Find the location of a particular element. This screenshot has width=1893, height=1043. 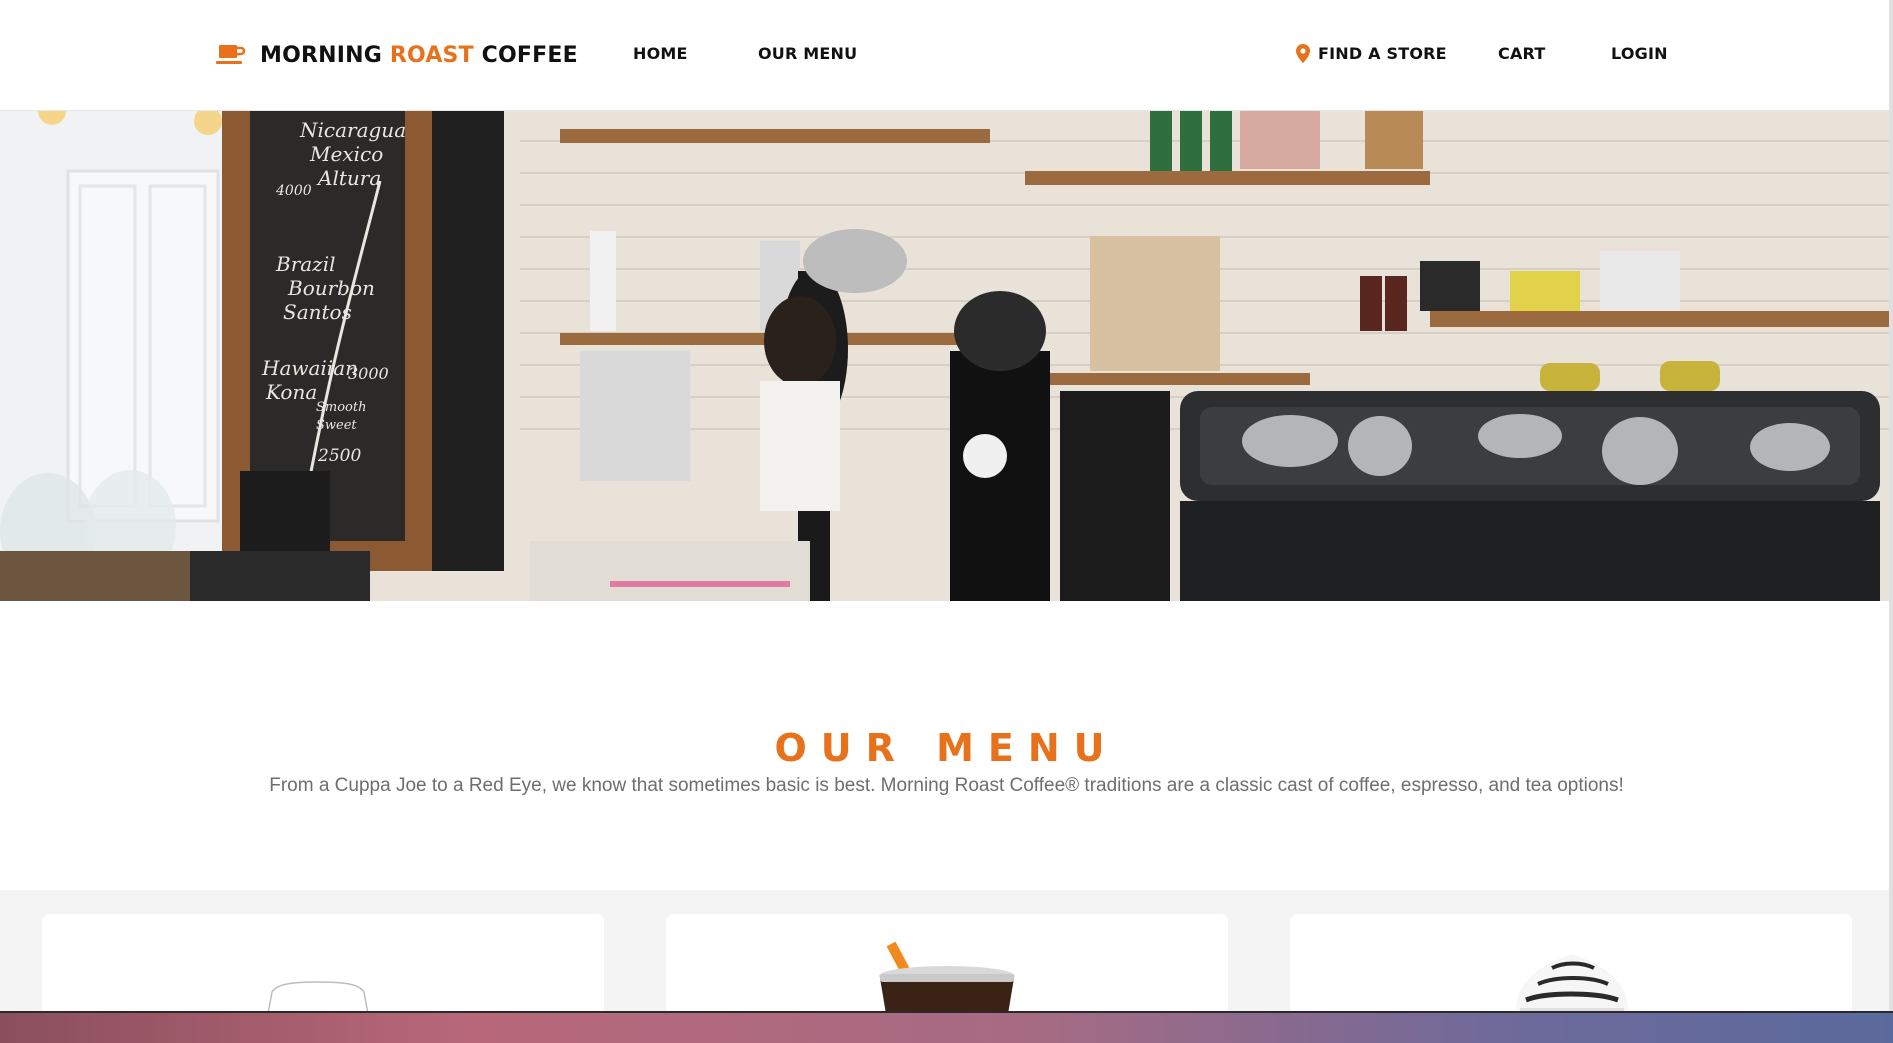

svg-text: 4000 is located at coordinates (293, 191).